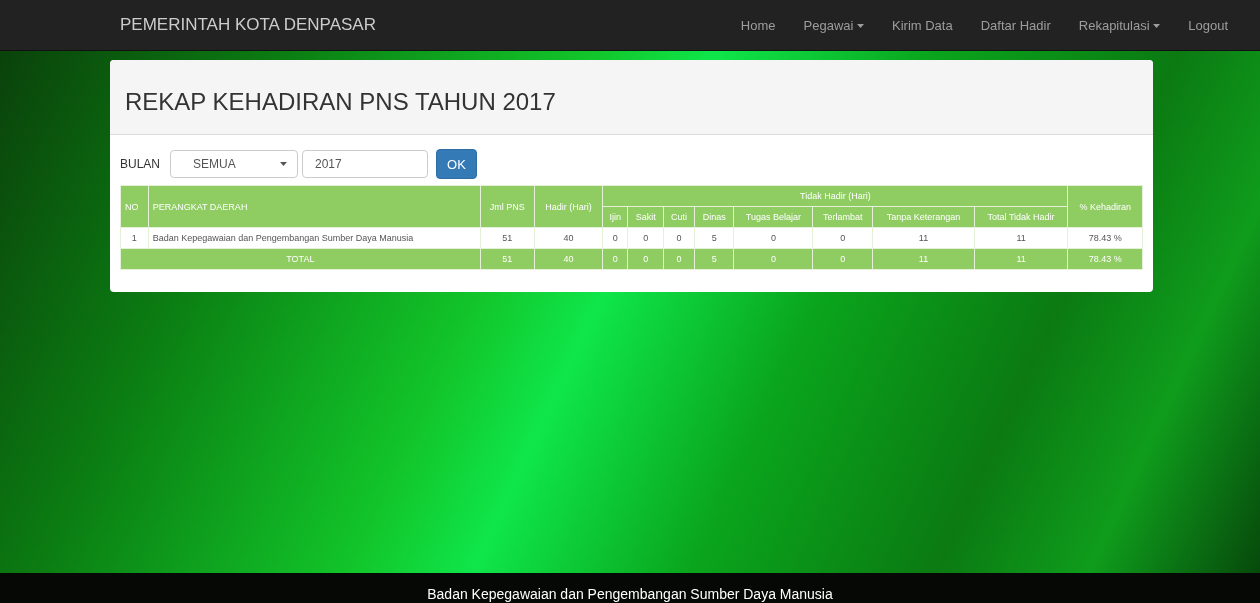  Describe the element at coordinates (833, 25) in the screenshot. I see `nav-link: Pegawai` at that location.